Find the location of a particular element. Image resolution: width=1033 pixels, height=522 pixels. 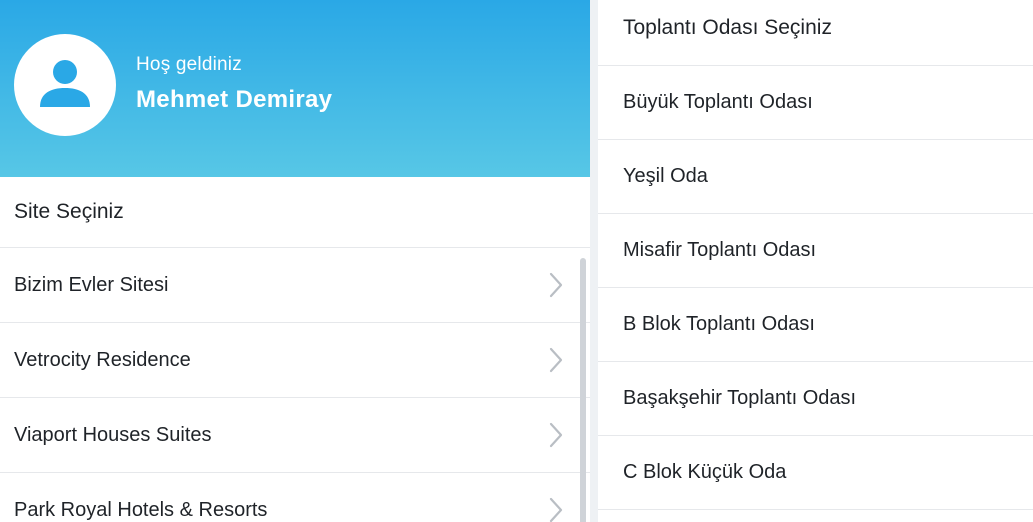

site-item-label: Park Royal Hotels & Resorts is located at coordinates (141, 510).